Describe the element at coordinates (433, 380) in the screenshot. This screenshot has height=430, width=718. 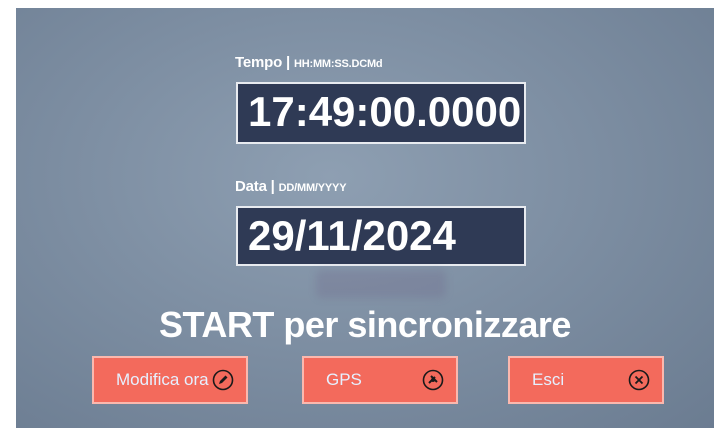
I see `satellite-icon` at that location.